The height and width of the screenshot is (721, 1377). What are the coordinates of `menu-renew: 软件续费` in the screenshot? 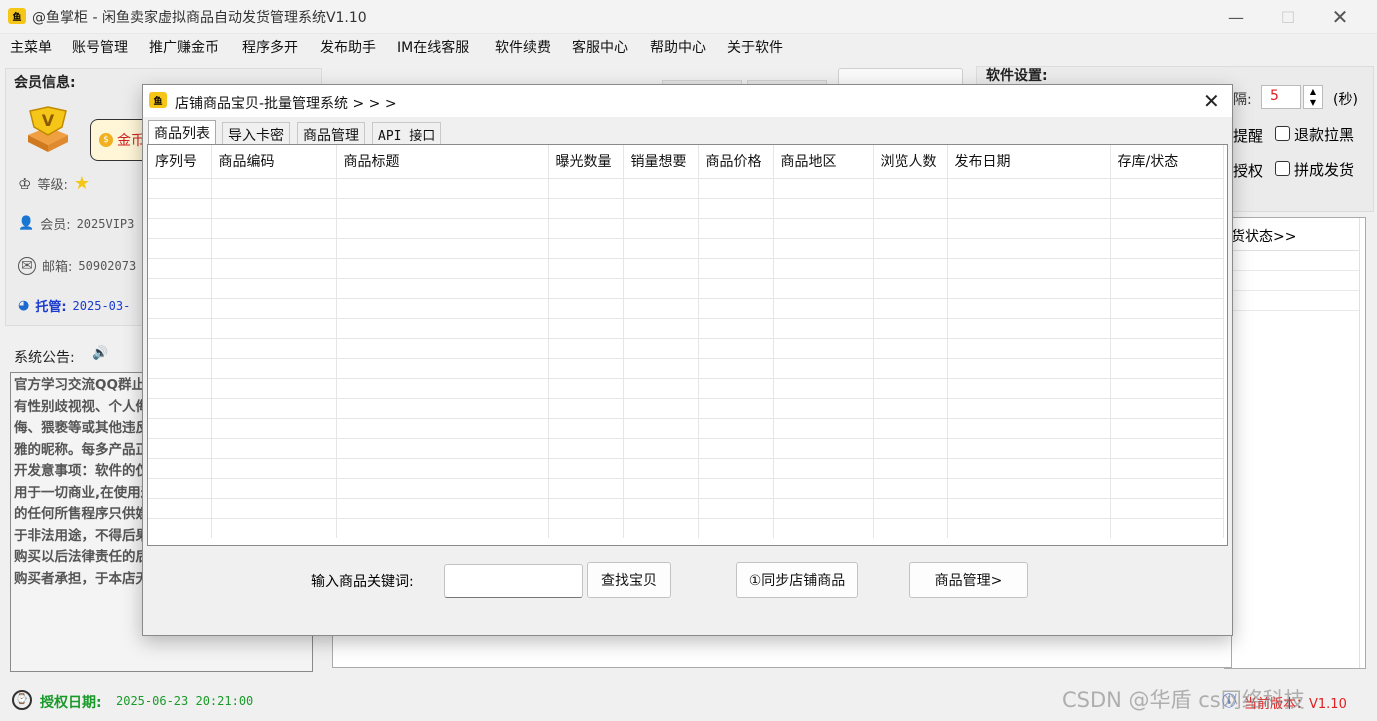 It's located at (523, 47).